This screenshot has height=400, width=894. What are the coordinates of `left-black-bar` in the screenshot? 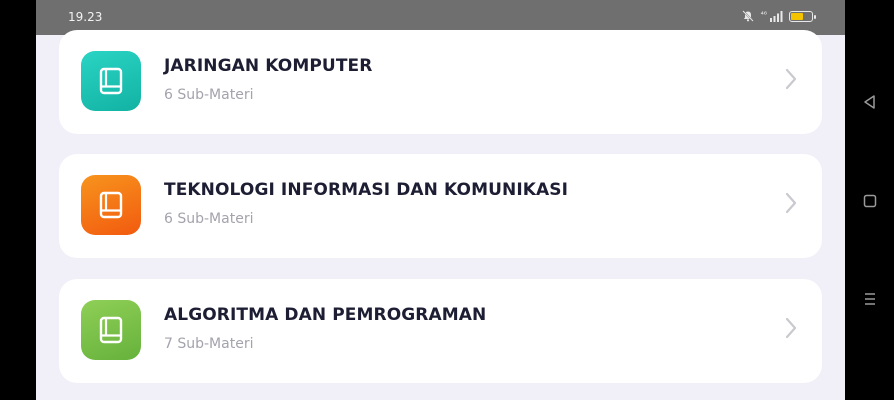 It's located at (18, 200).